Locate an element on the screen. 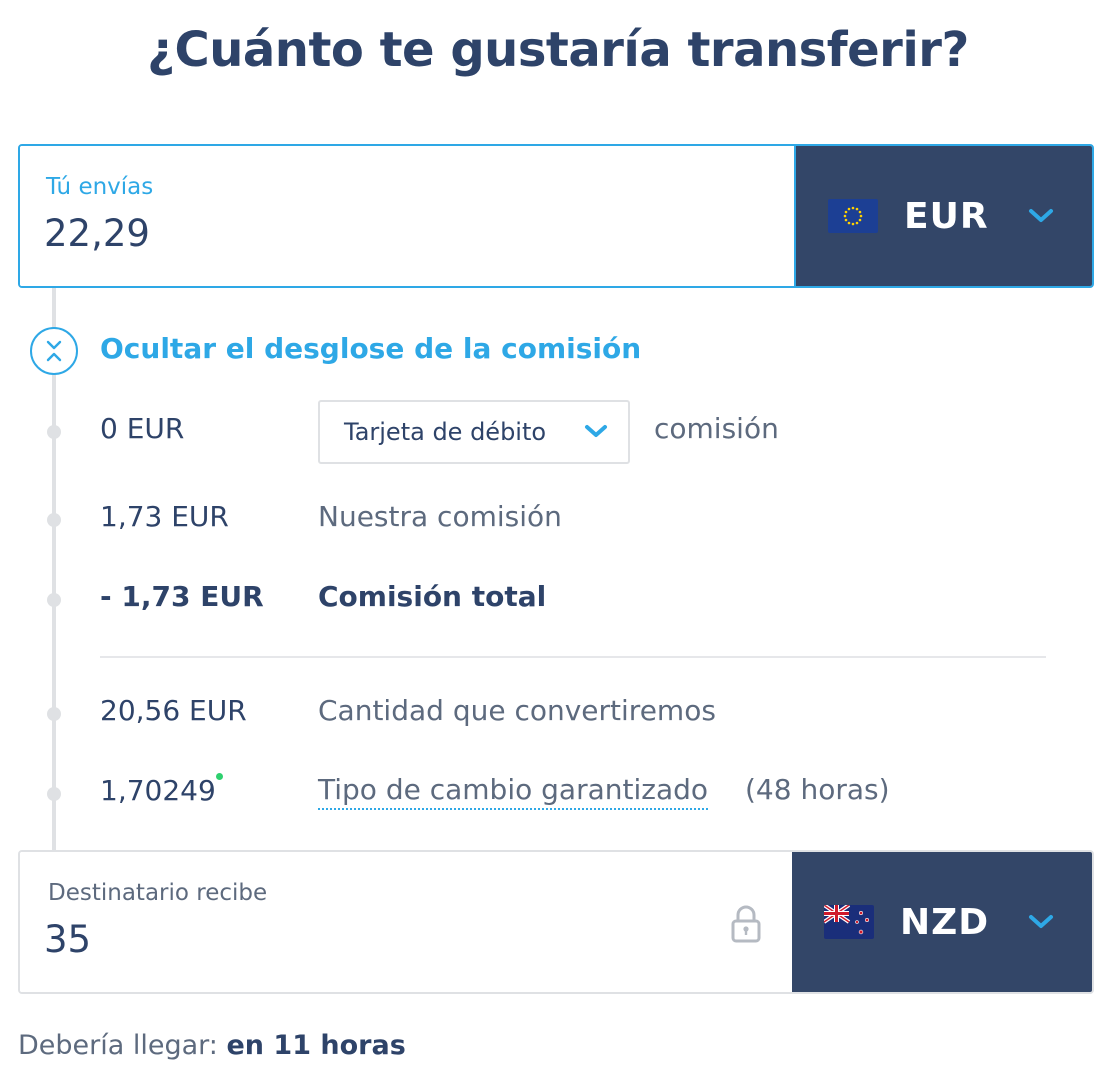 This screenshot has width=1116, height=1086. lock-icon is located at coordinates (746, 924).